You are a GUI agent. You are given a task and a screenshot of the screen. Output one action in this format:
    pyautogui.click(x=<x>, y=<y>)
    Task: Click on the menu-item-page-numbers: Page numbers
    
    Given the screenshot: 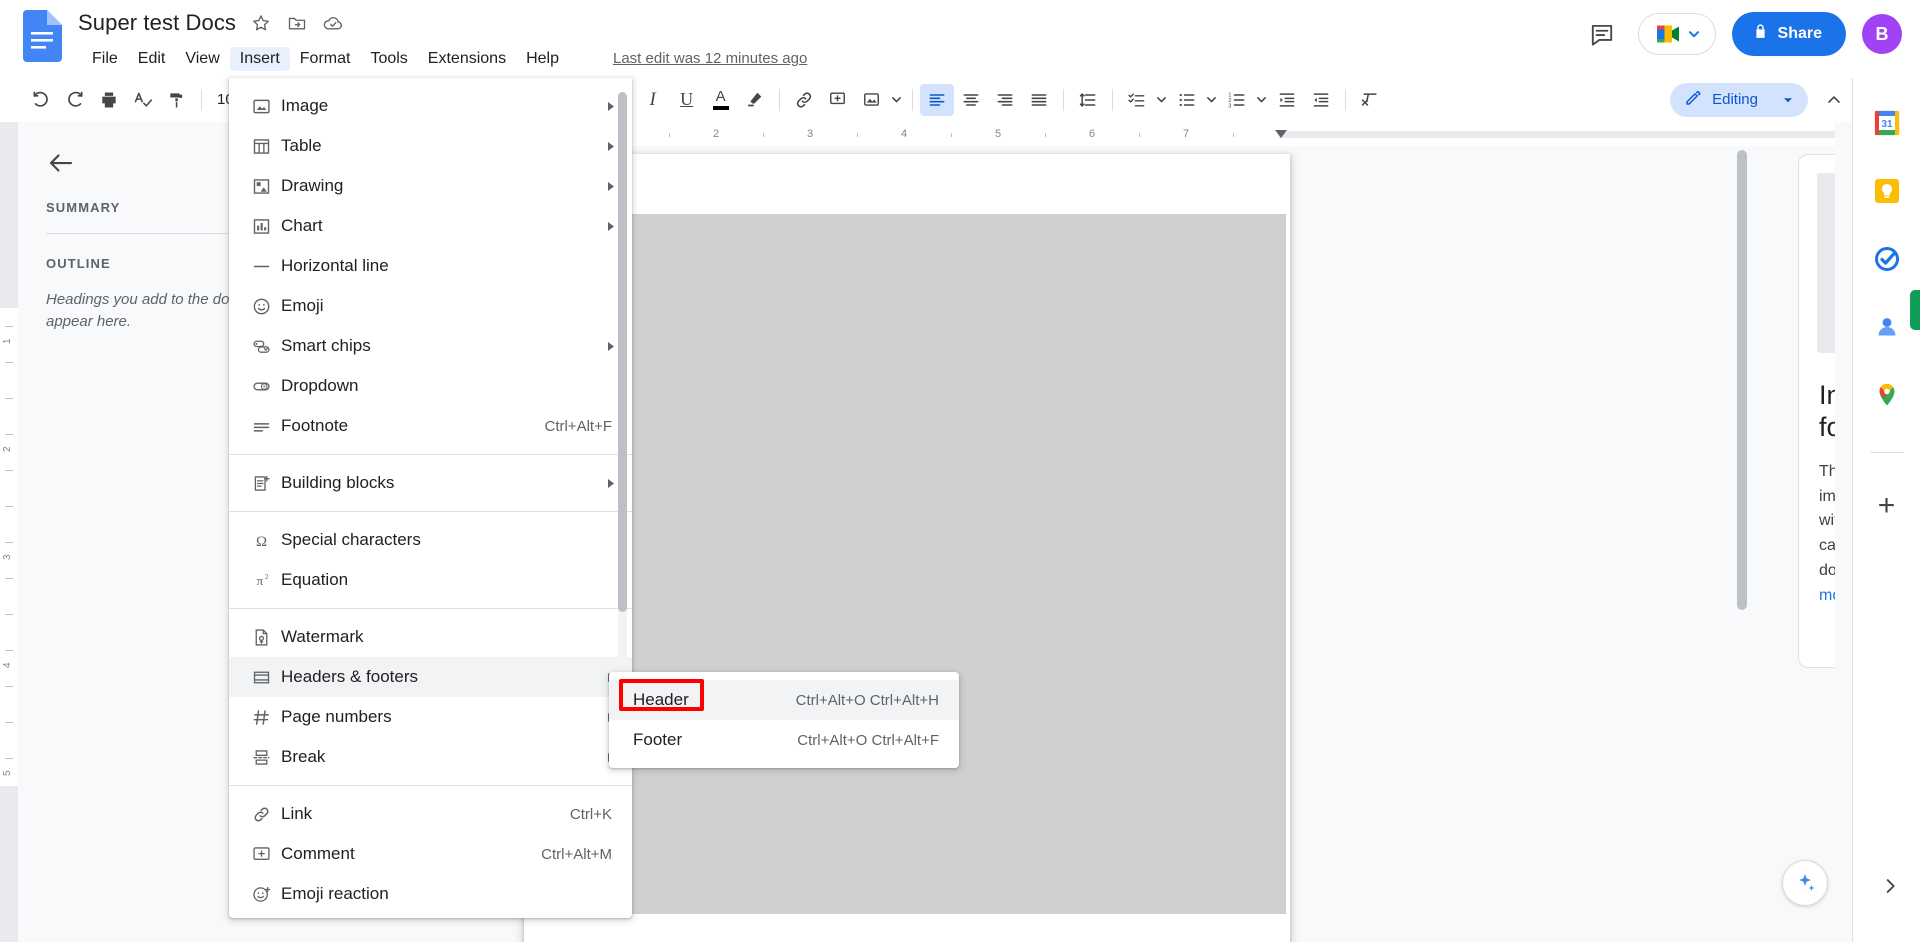 What is the action you would take?
    pyautogui.click(x=430, y=717)
    